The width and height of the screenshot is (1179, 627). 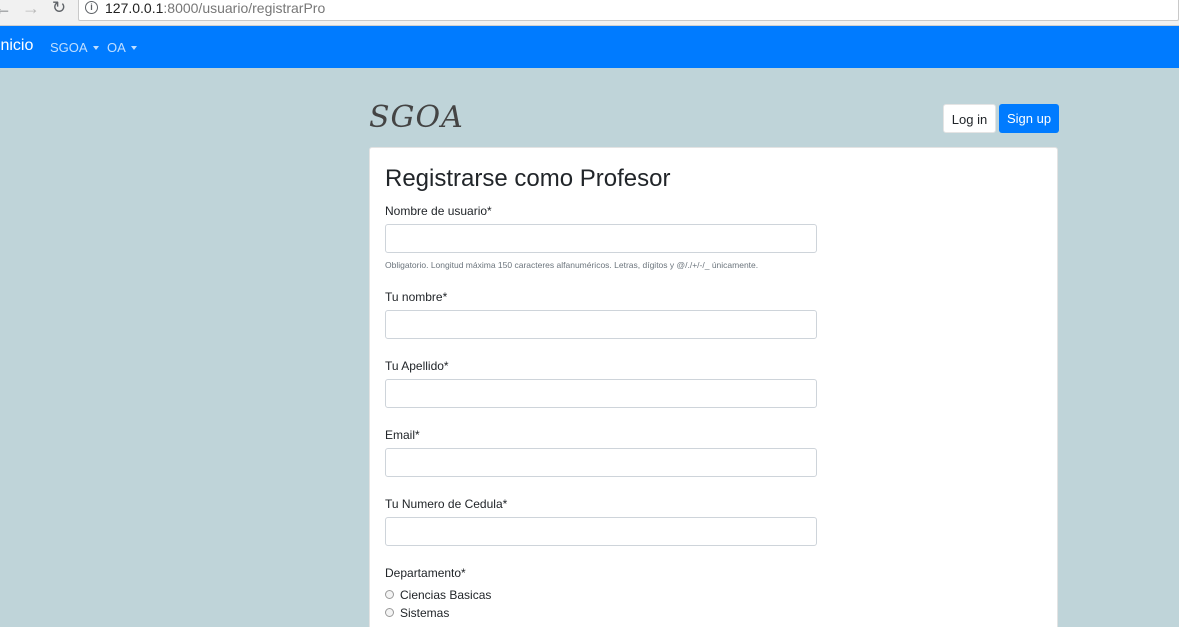 What do you see at coordinates (601, 531) in the screenshot?
I see `cedula-input` at bounding box center [601, 531].